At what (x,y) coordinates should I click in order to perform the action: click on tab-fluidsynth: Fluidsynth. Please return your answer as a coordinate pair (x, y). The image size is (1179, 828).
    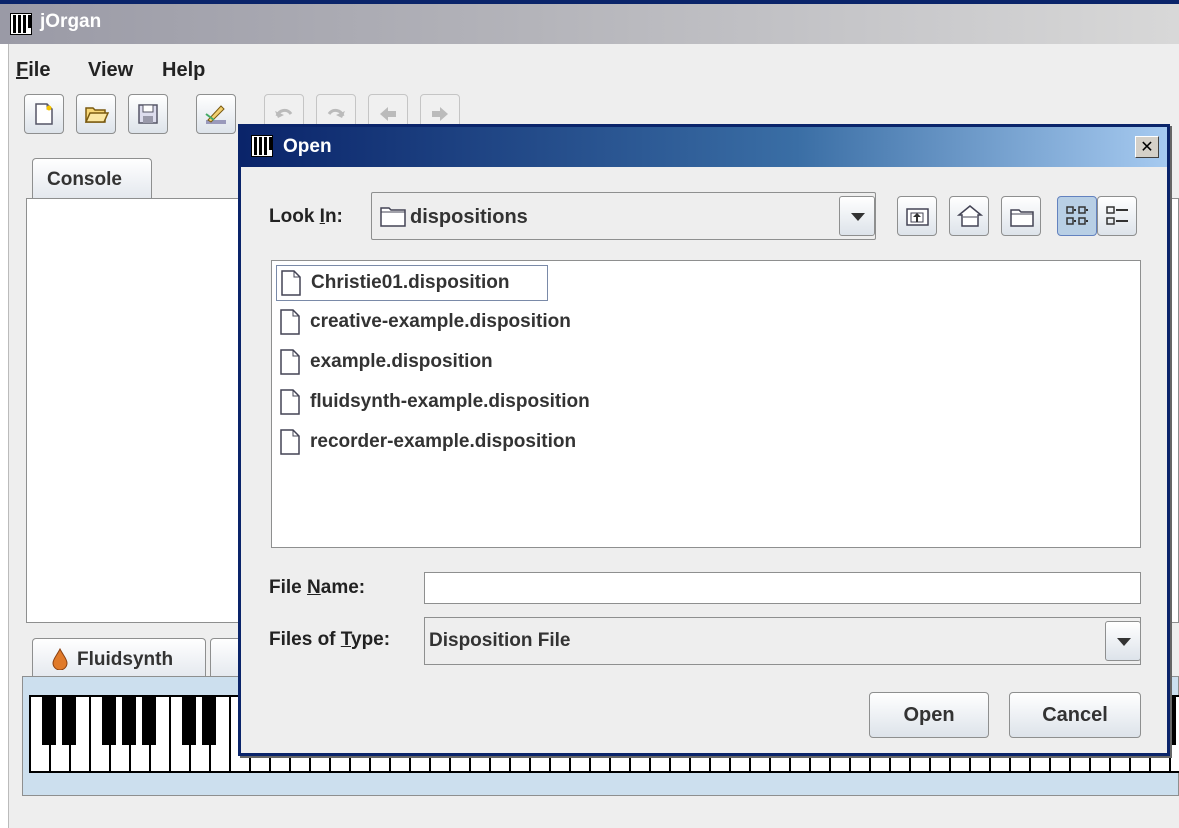
    Looking at the image, I should click on (119, 658).